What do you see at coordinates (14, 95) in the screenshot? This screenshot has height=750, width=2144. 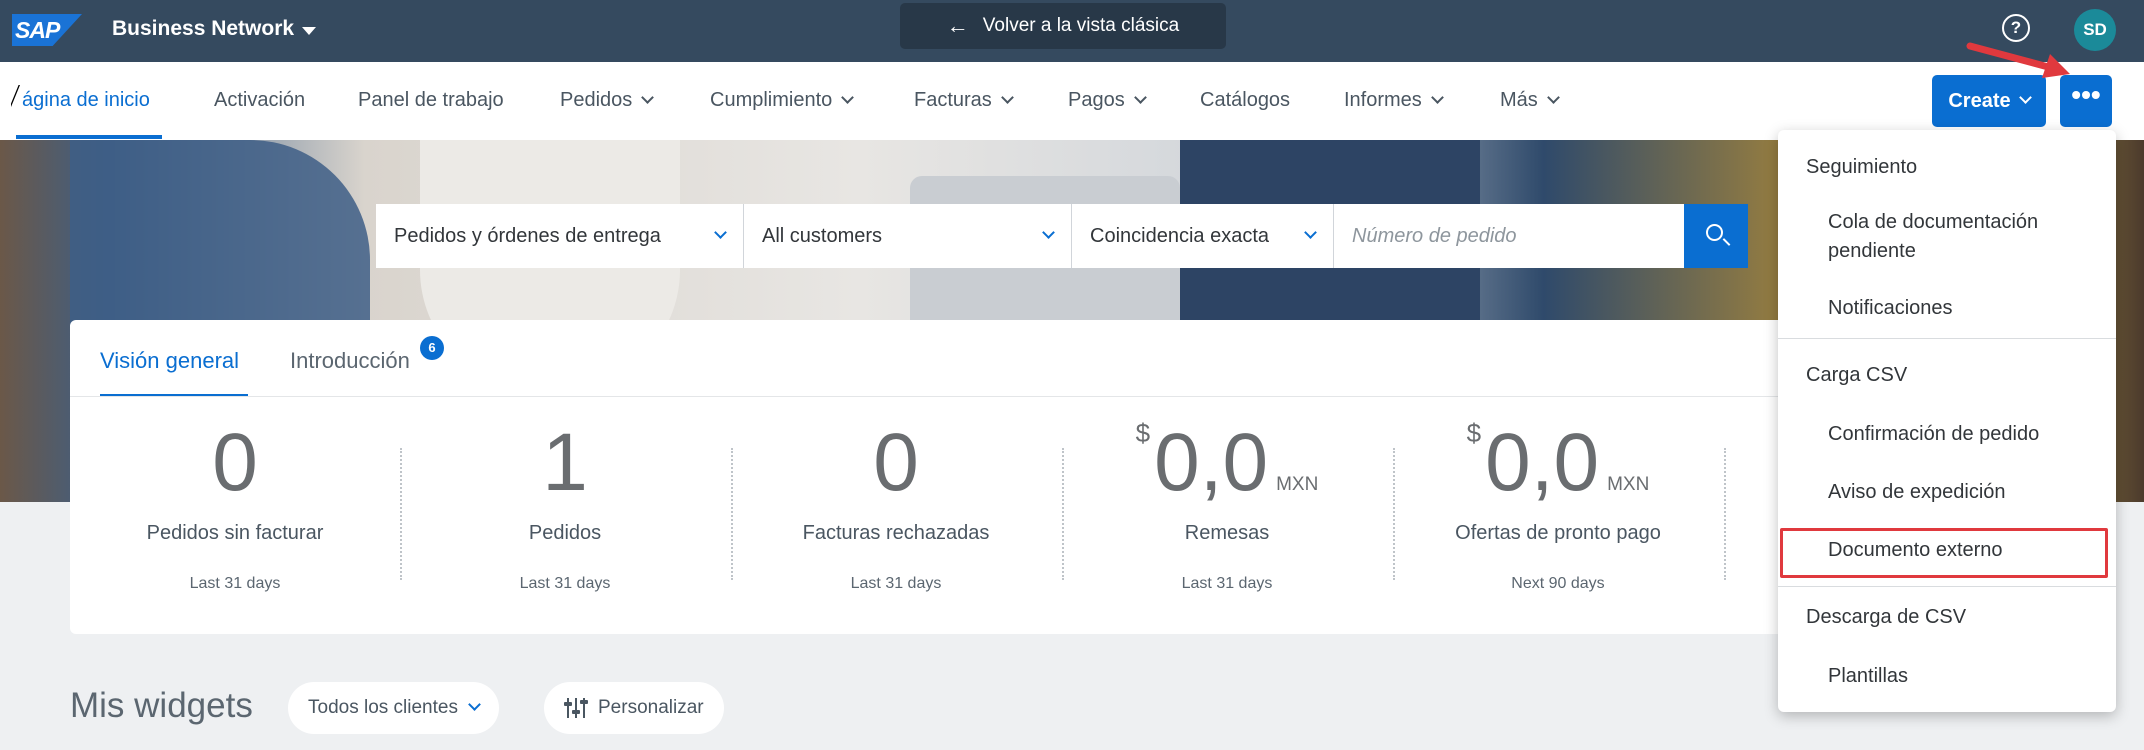 I see `mouse-cursor-icon` at bounding box center [14, 95].